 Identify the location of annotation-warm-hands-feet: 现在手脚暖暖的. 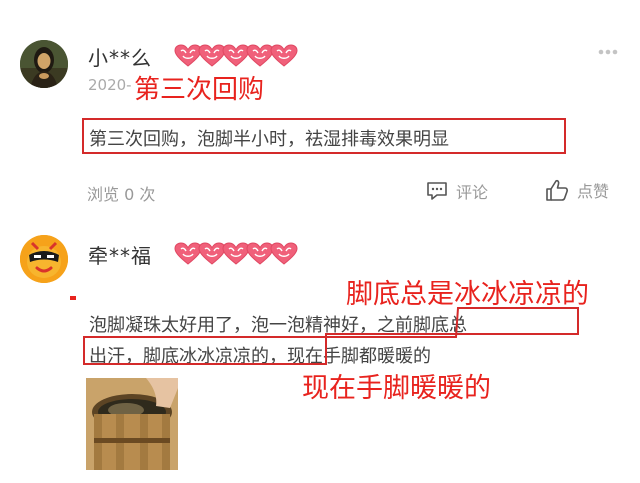
(396, 388).